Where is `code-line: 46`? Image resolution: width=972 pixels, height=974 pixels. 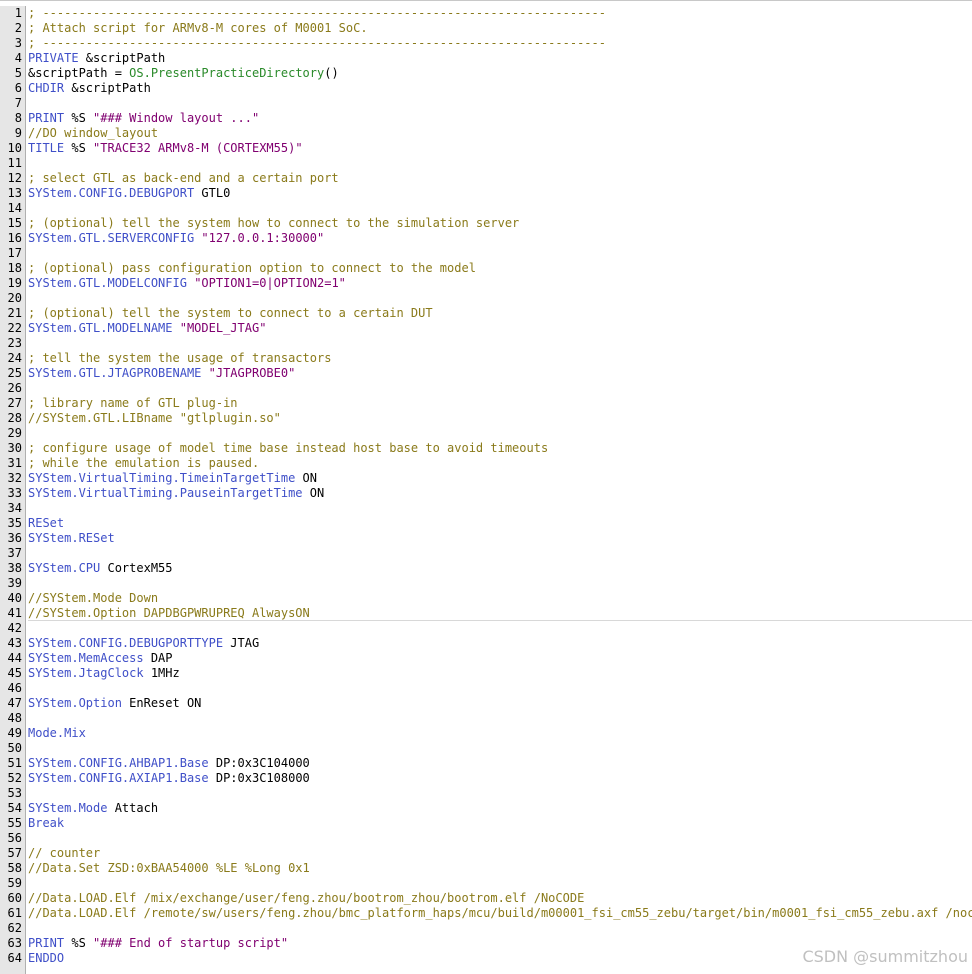 code-line: 46 is located at coordinates (486, 688).